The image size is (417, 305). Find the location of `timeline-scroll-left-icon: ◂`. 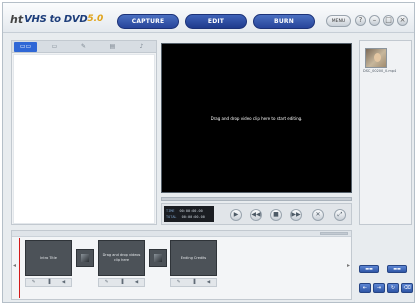

timeline-scroll-left-icon: ◂ is located at coordinates (14, 265).